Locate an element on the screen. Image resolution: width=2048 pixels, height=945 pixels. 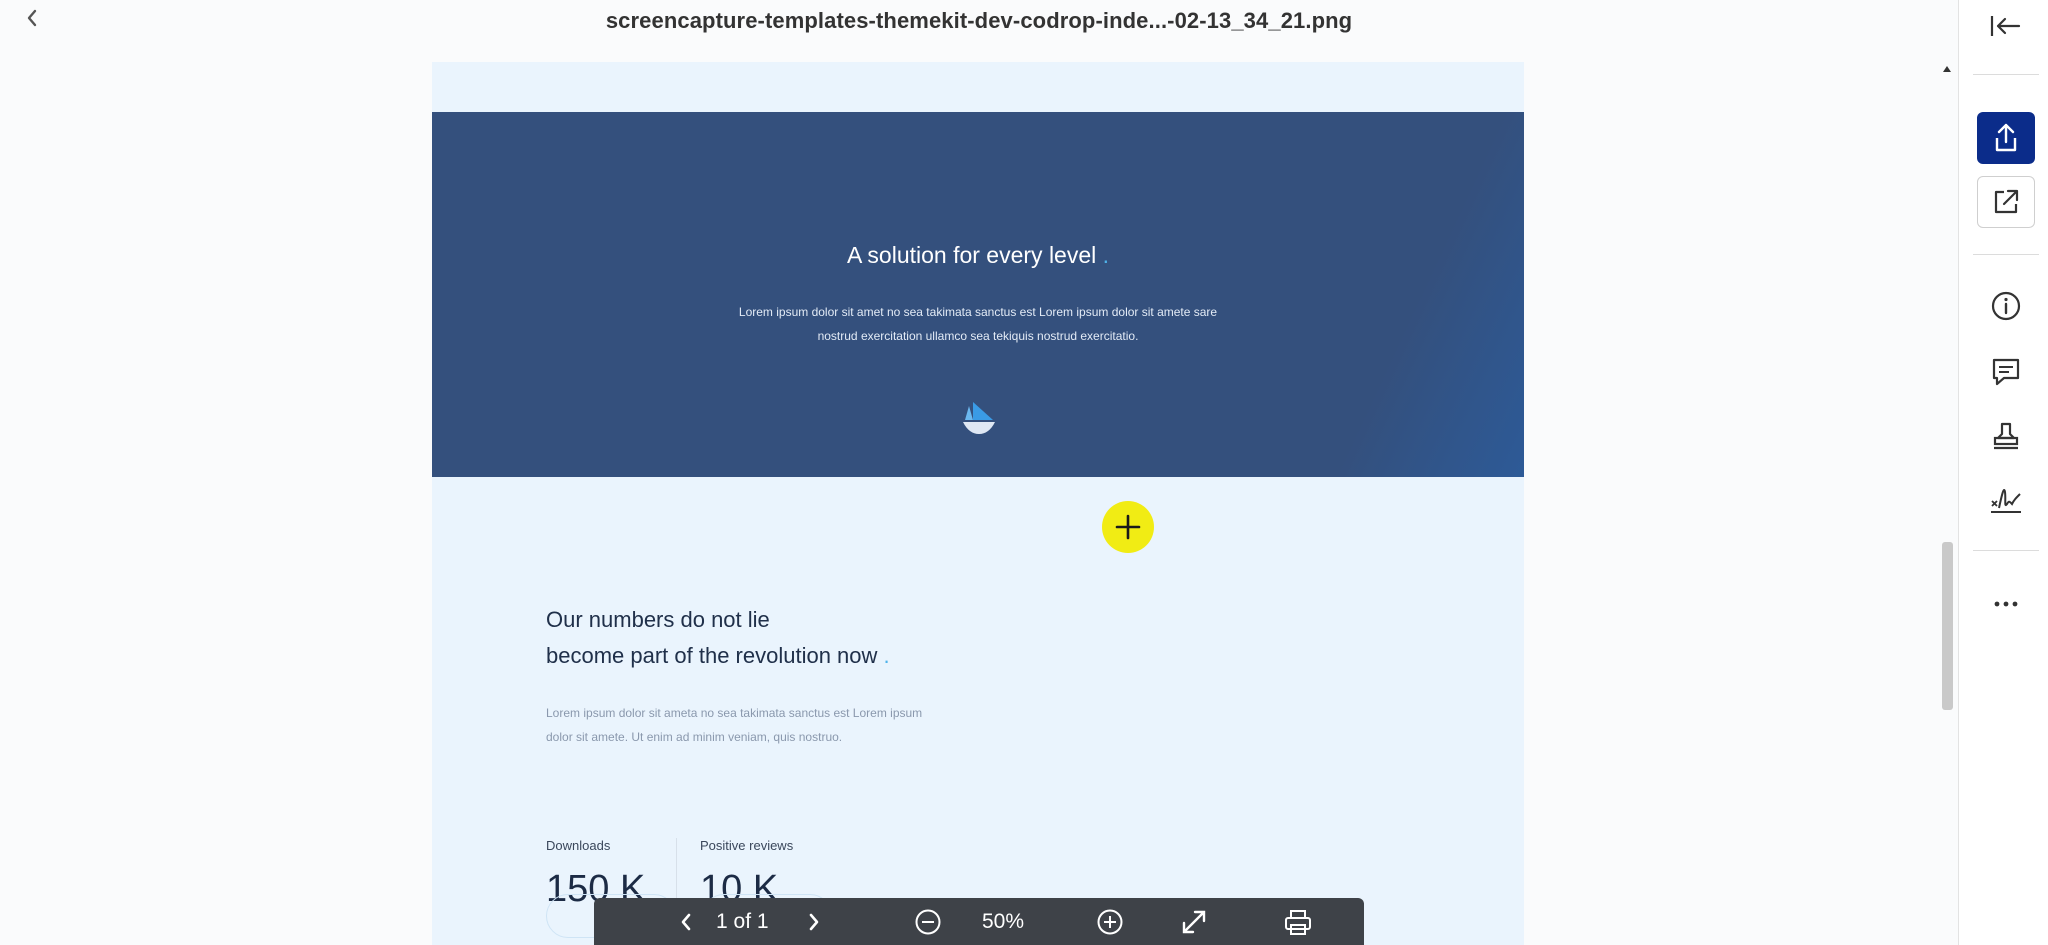
more-icon is located at coordinates (2006, 604).